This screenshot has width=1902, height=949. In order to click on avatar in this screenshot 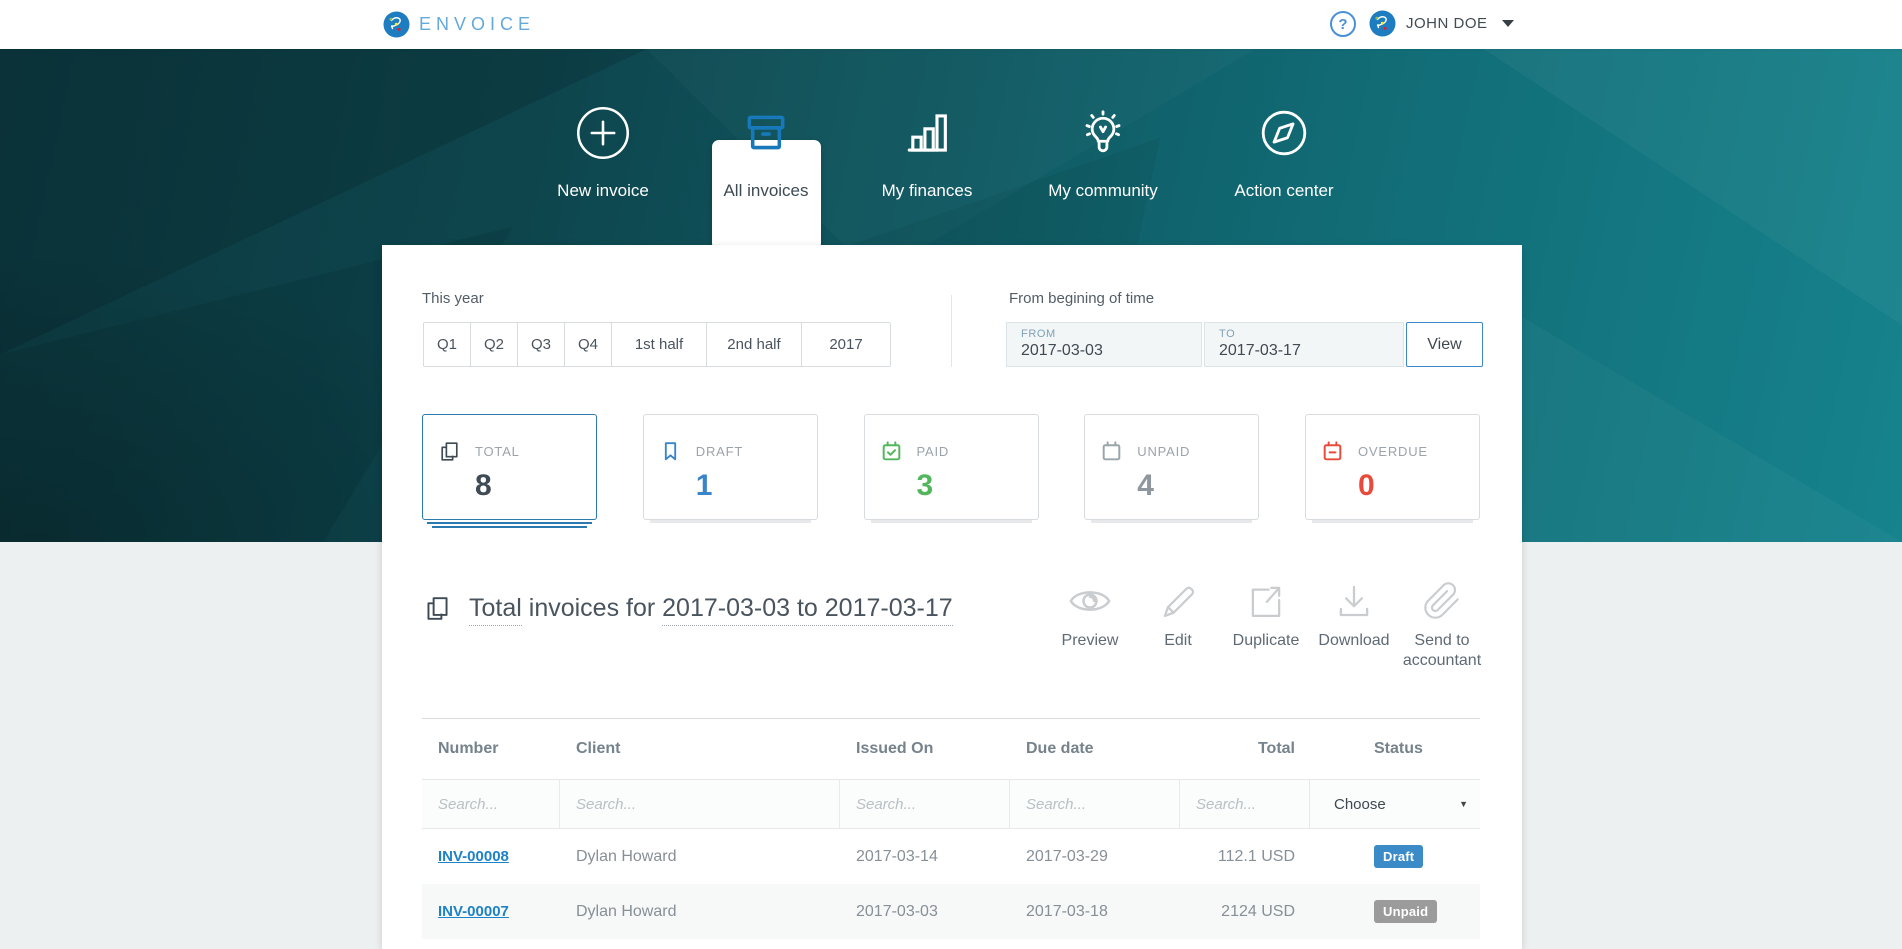, I will do `click(1382, 23)`.